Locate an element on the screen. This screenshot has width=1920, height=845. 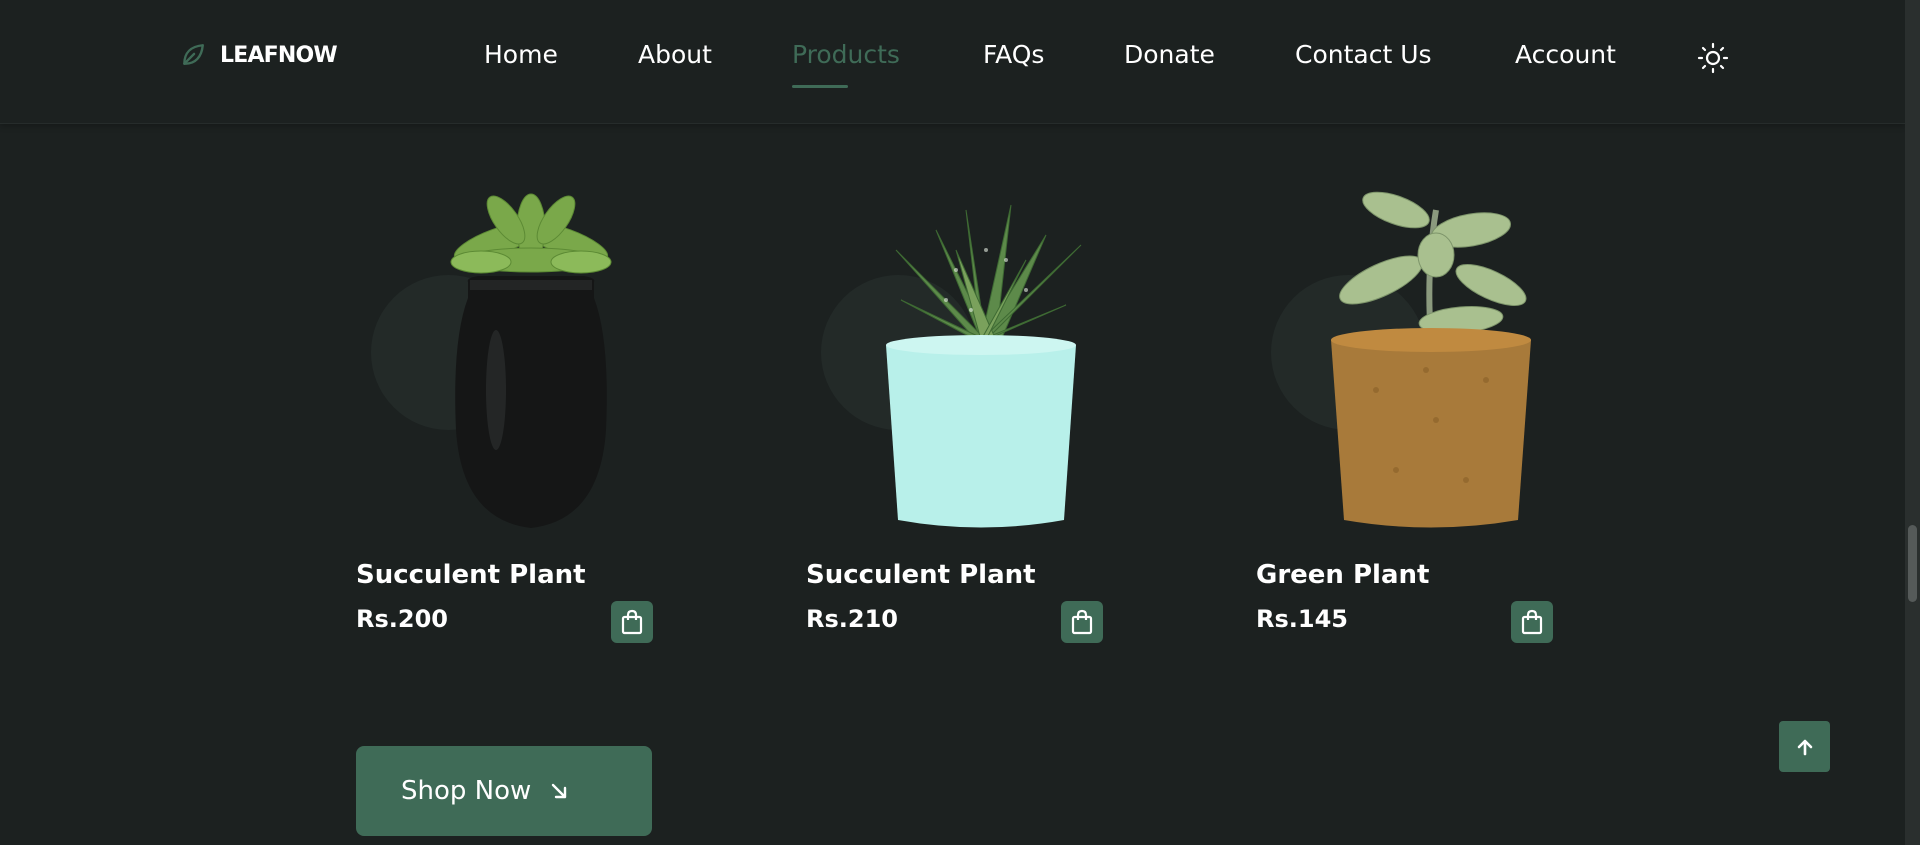
nav-contact-us: Contact Us is located at coordinates (1363, 54).